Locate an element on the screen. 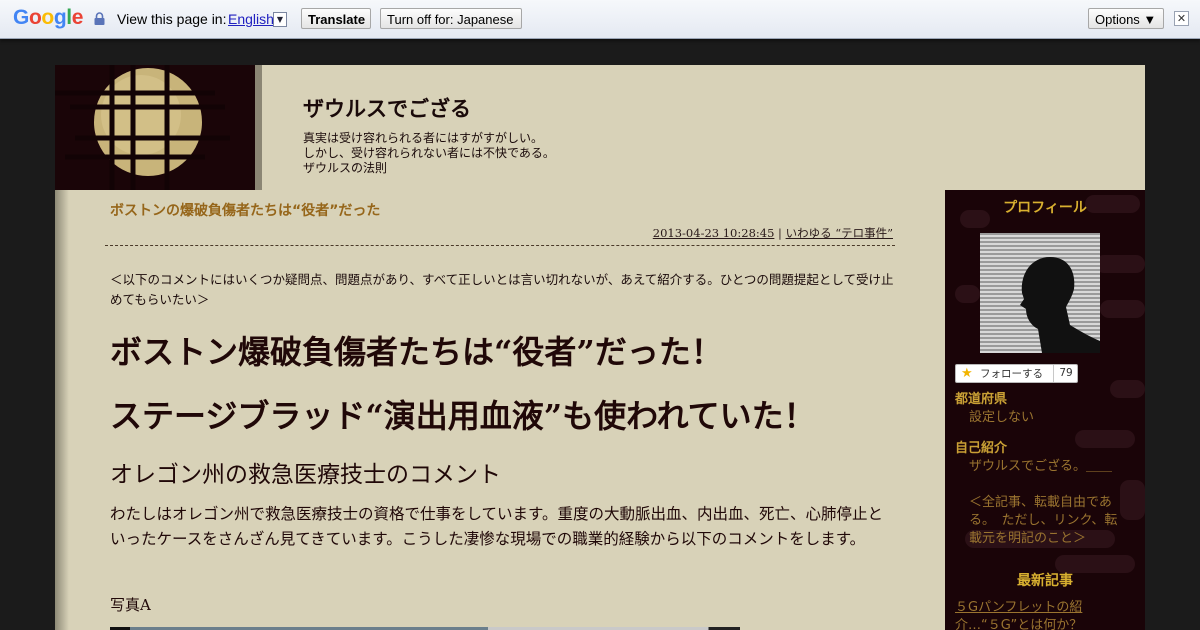  logo-letter: e is located at coordinates (77, 17).